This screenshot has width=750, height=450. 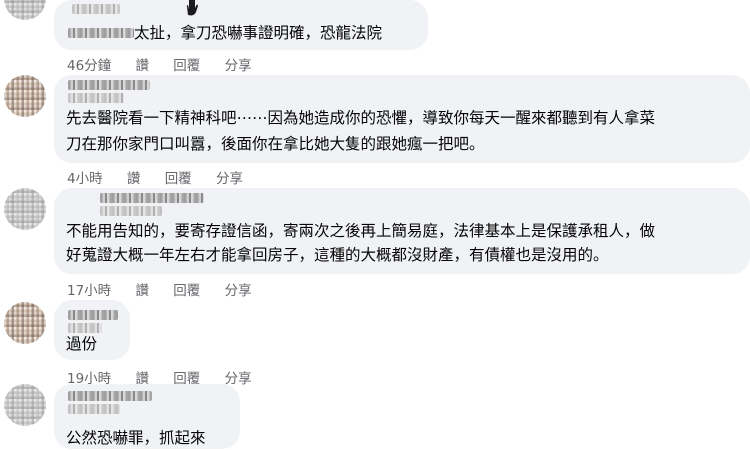 I want to click on comment-5: 公然恐嚇罪，抓起來, so click(x=375, y=416).